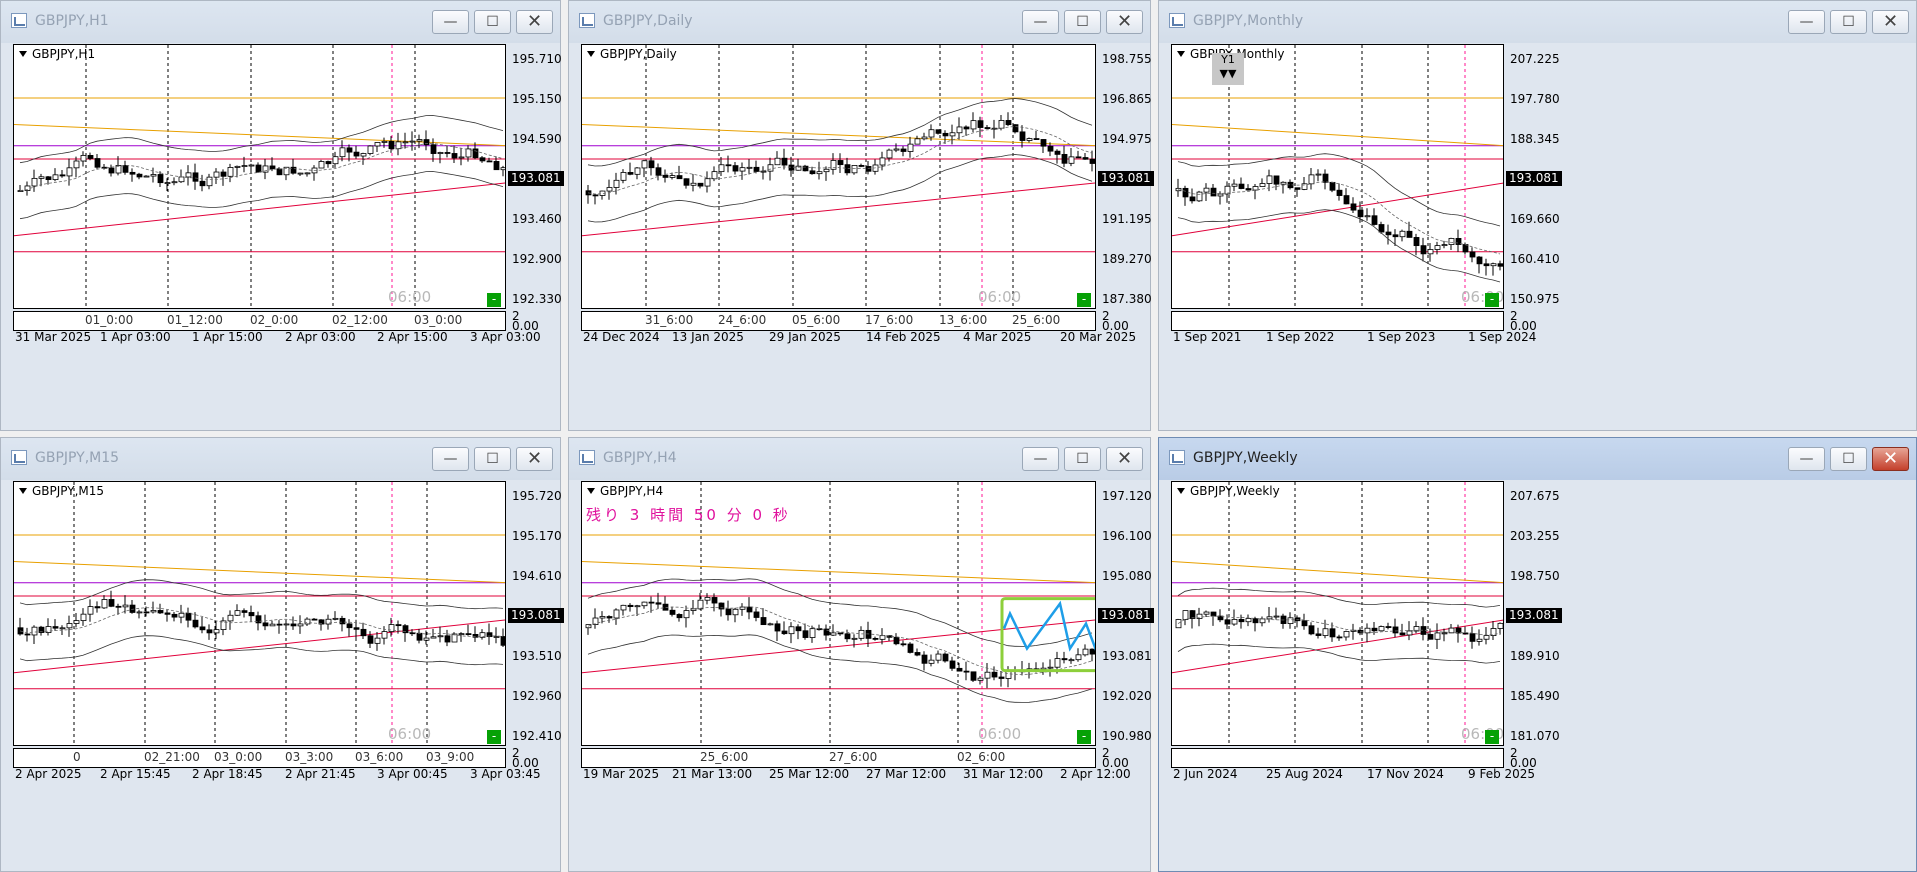 The width and height of the screenshot is (1917, 872). Describe the element at coordinates (57, 54) in the screenshot. I see `symbol-legend: GBPJPY,H1` at that location.